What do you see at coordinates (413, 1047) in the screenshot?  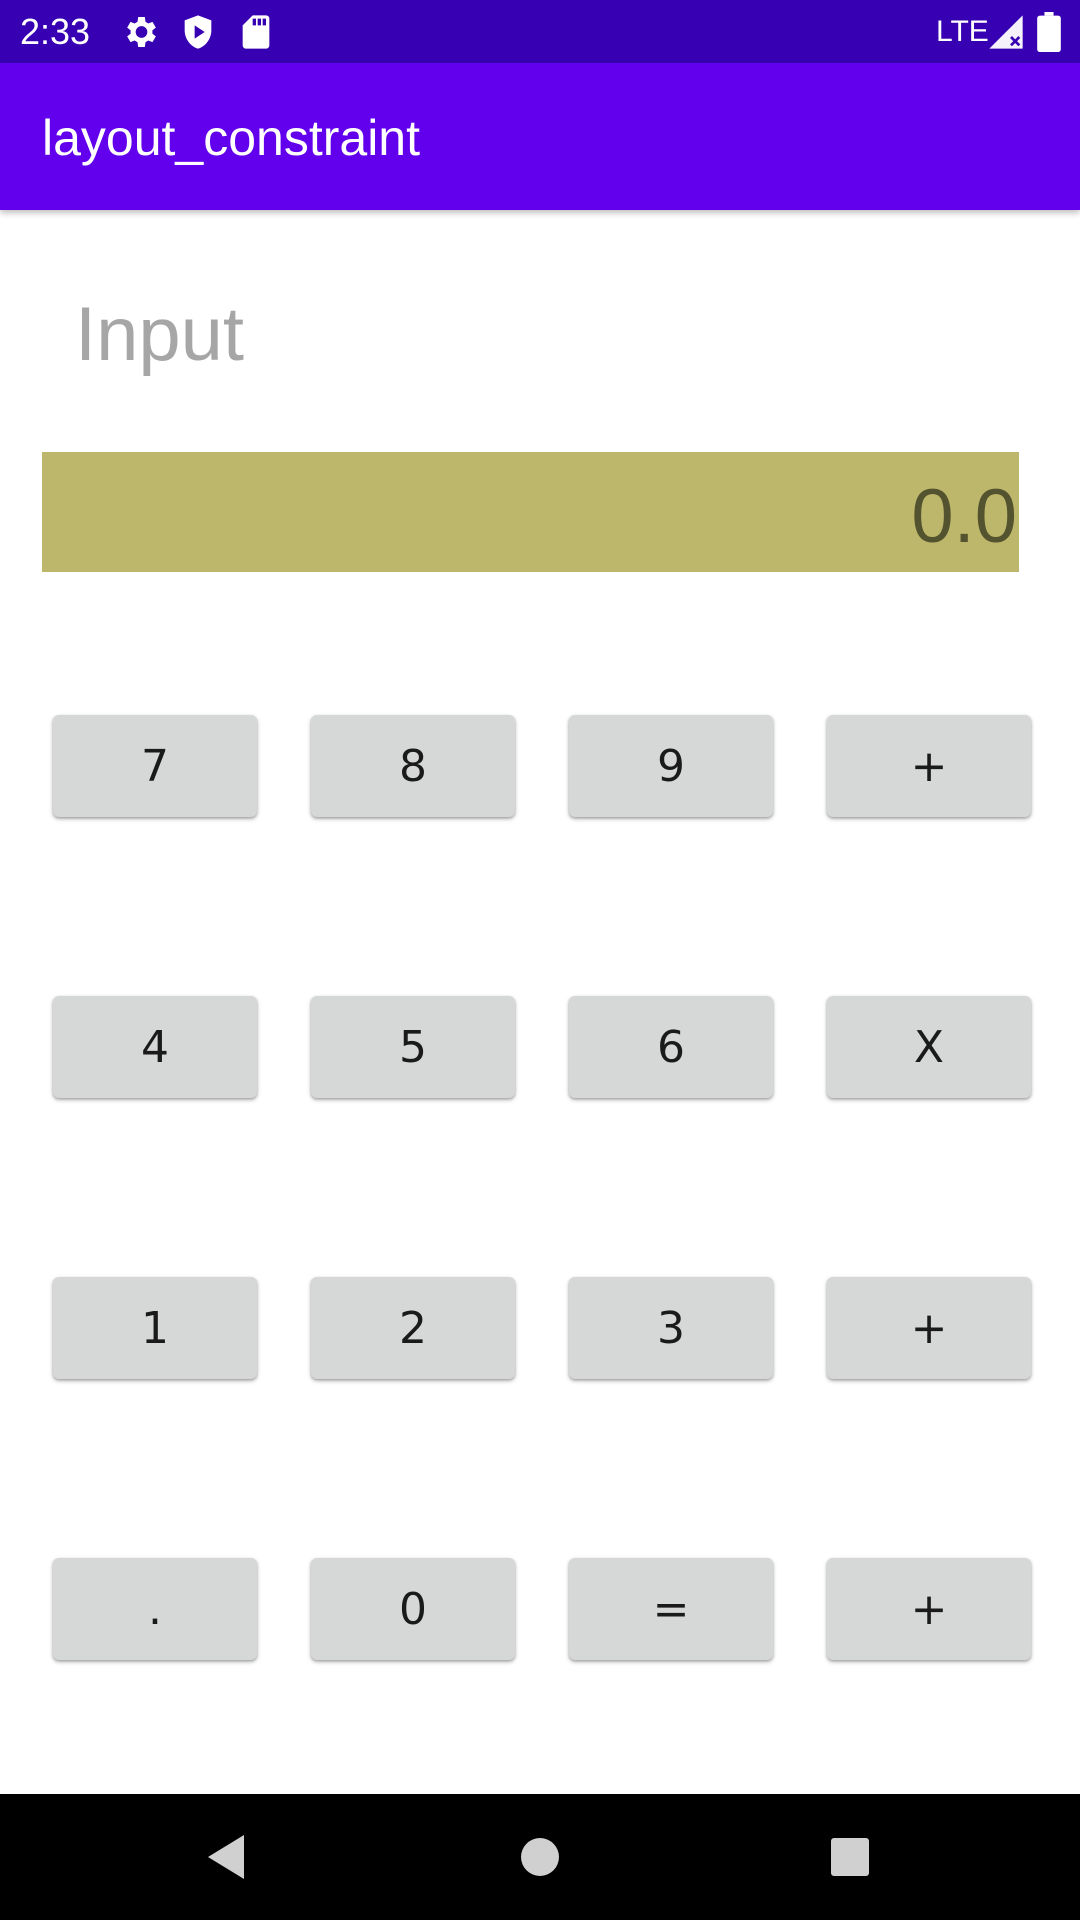 I see `key-5-button: 5` at bounding box center [413, 1047].